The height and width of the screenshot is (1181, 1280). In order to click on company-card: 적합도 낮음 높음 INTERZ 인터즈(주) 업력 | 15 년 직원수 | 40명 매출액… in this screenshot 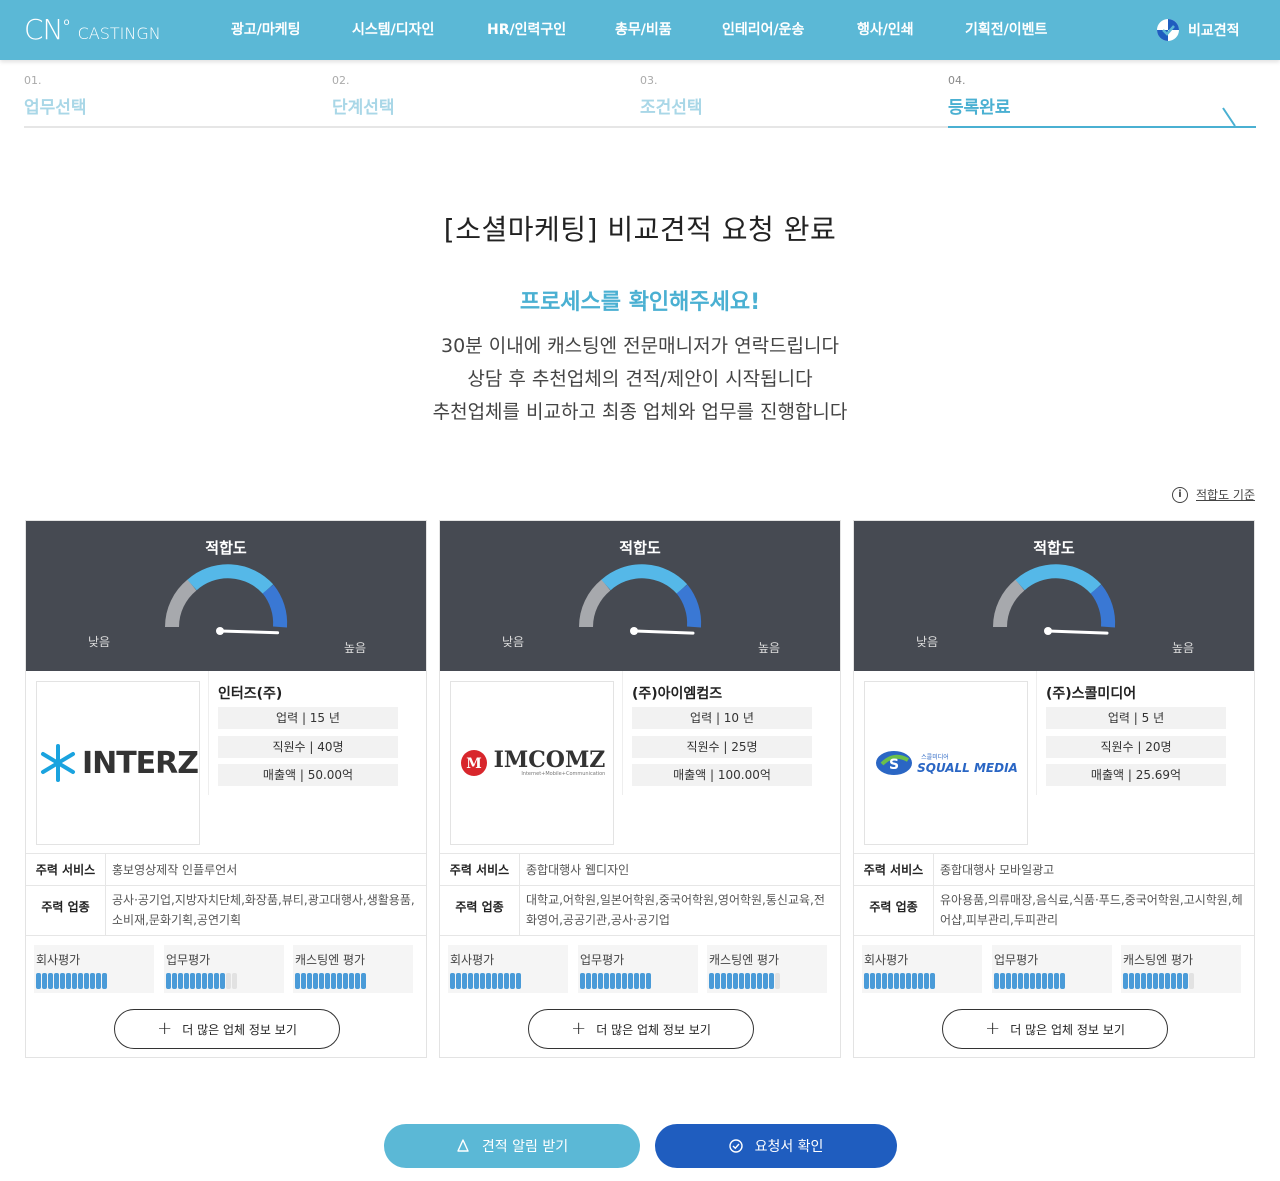, I will do `click(226, 789)`.